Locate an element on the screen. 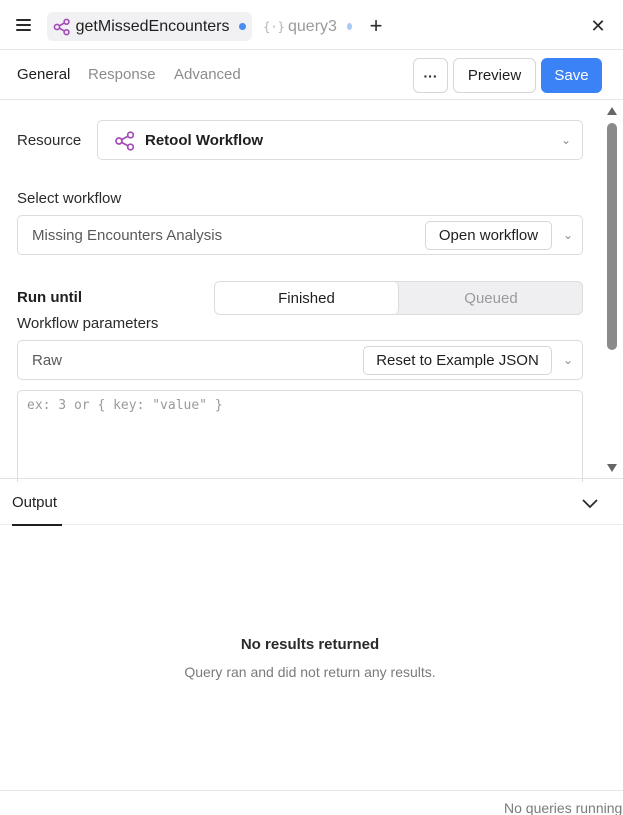  add-tab-button: + is located at coordinates (376, 26).